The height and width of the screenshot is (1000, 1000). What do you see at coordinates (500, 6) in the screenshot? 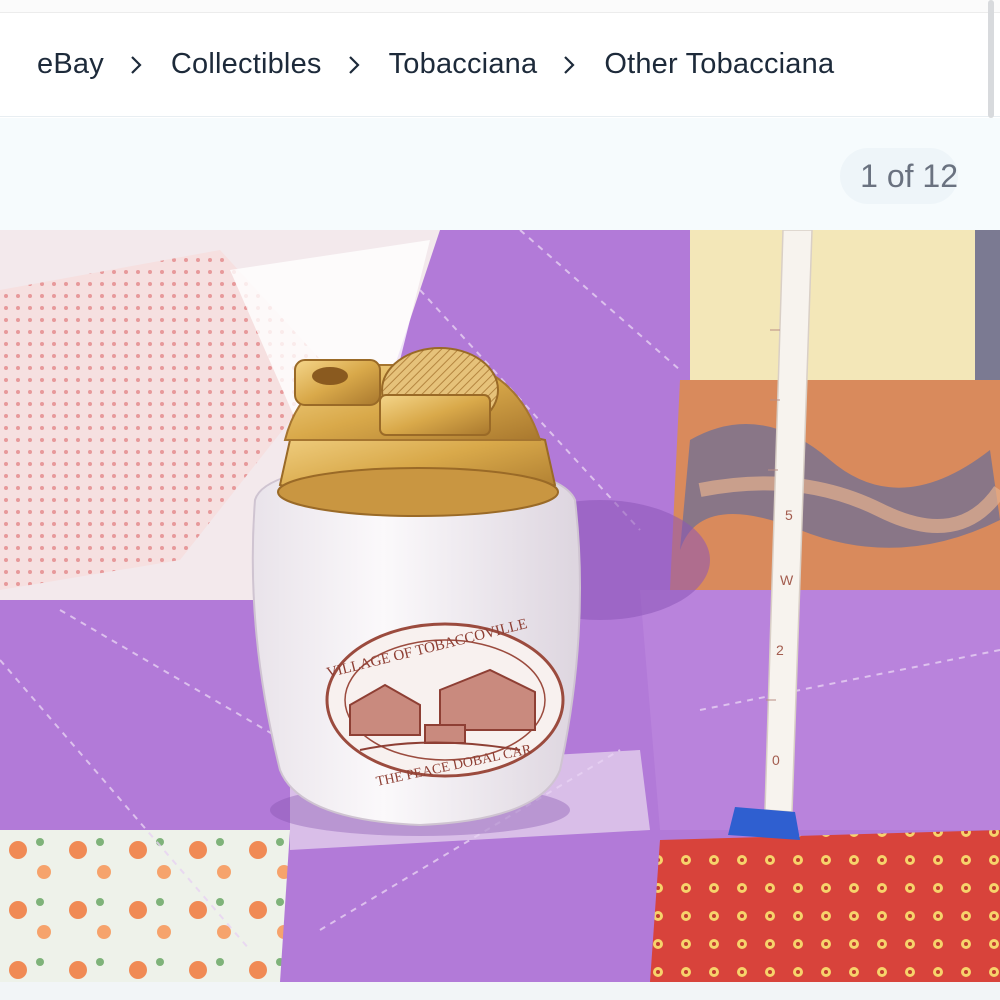
I see `top-edge` at bounding box center [500, 6].